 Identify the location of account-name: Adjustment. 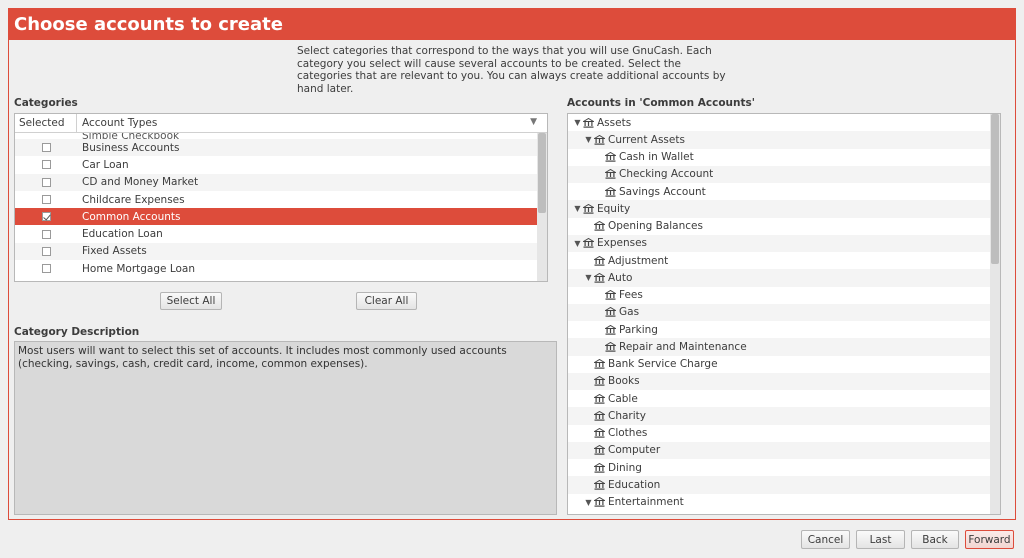
(638, 260).